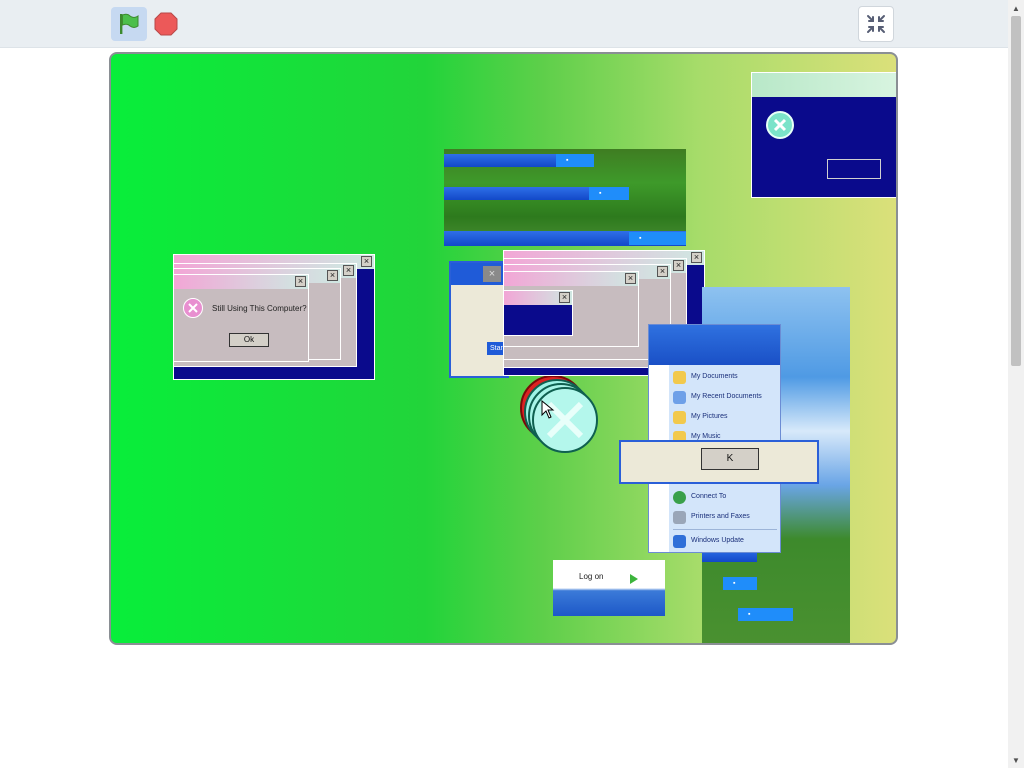  I want to click on error-circle-icon, so click(780, 125).